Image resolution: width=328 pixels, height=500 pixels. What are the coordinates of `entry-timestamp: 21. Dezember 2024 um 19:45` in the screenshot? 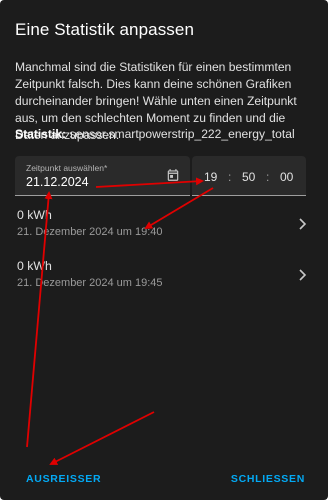 It's located at (90, 283).